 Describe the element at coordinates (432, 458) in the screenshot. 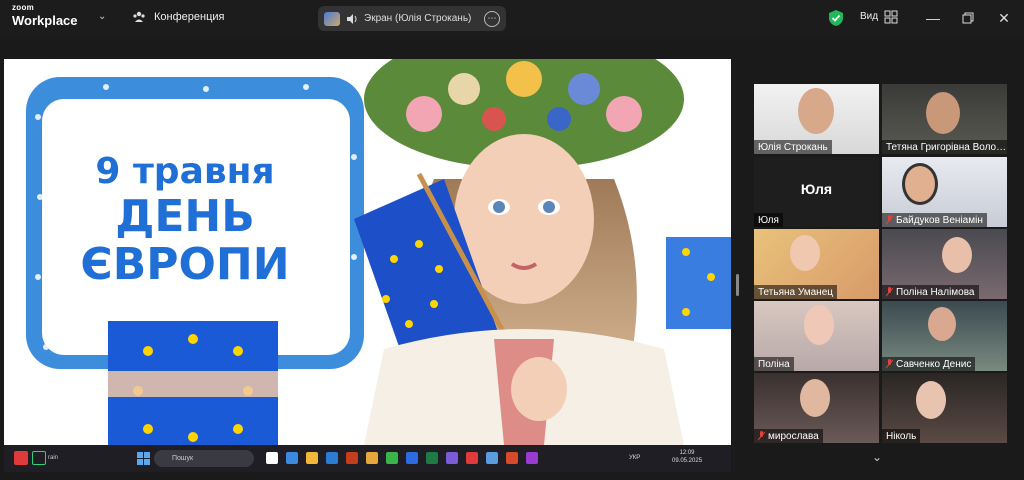

I see `excel-icon` at that location.